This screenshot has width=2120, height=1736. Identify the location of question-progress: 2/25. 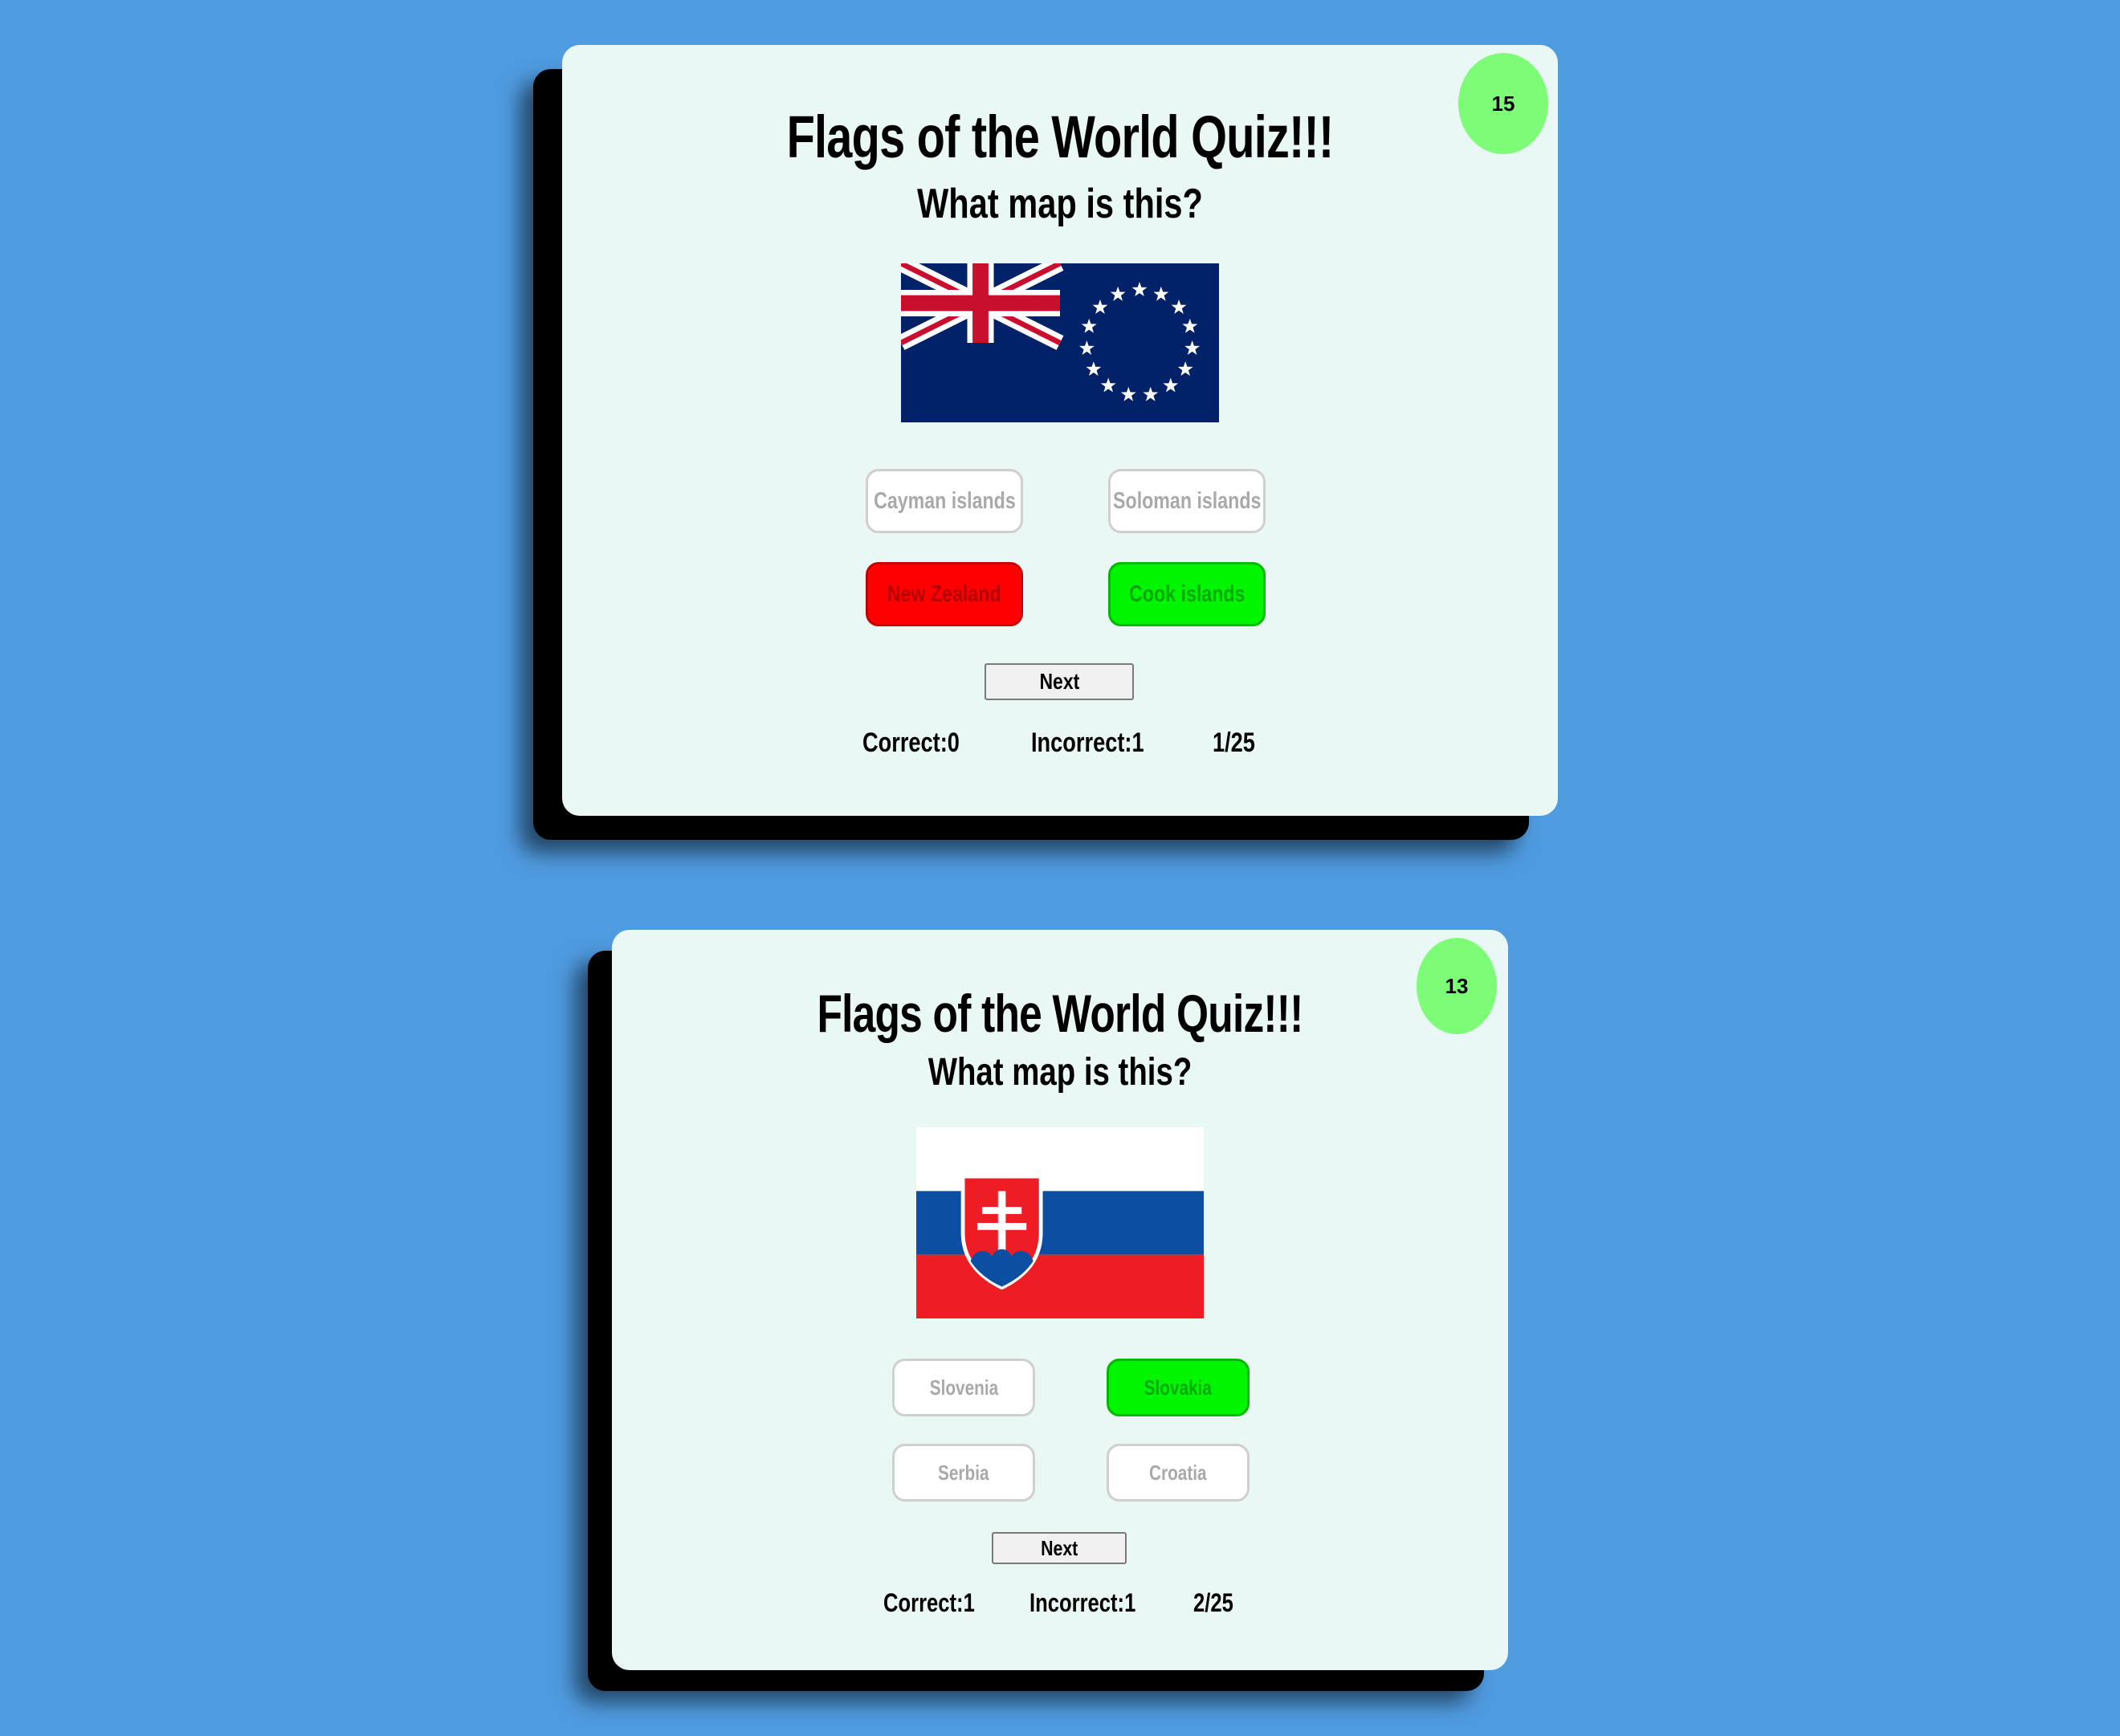
(1213, 1602).